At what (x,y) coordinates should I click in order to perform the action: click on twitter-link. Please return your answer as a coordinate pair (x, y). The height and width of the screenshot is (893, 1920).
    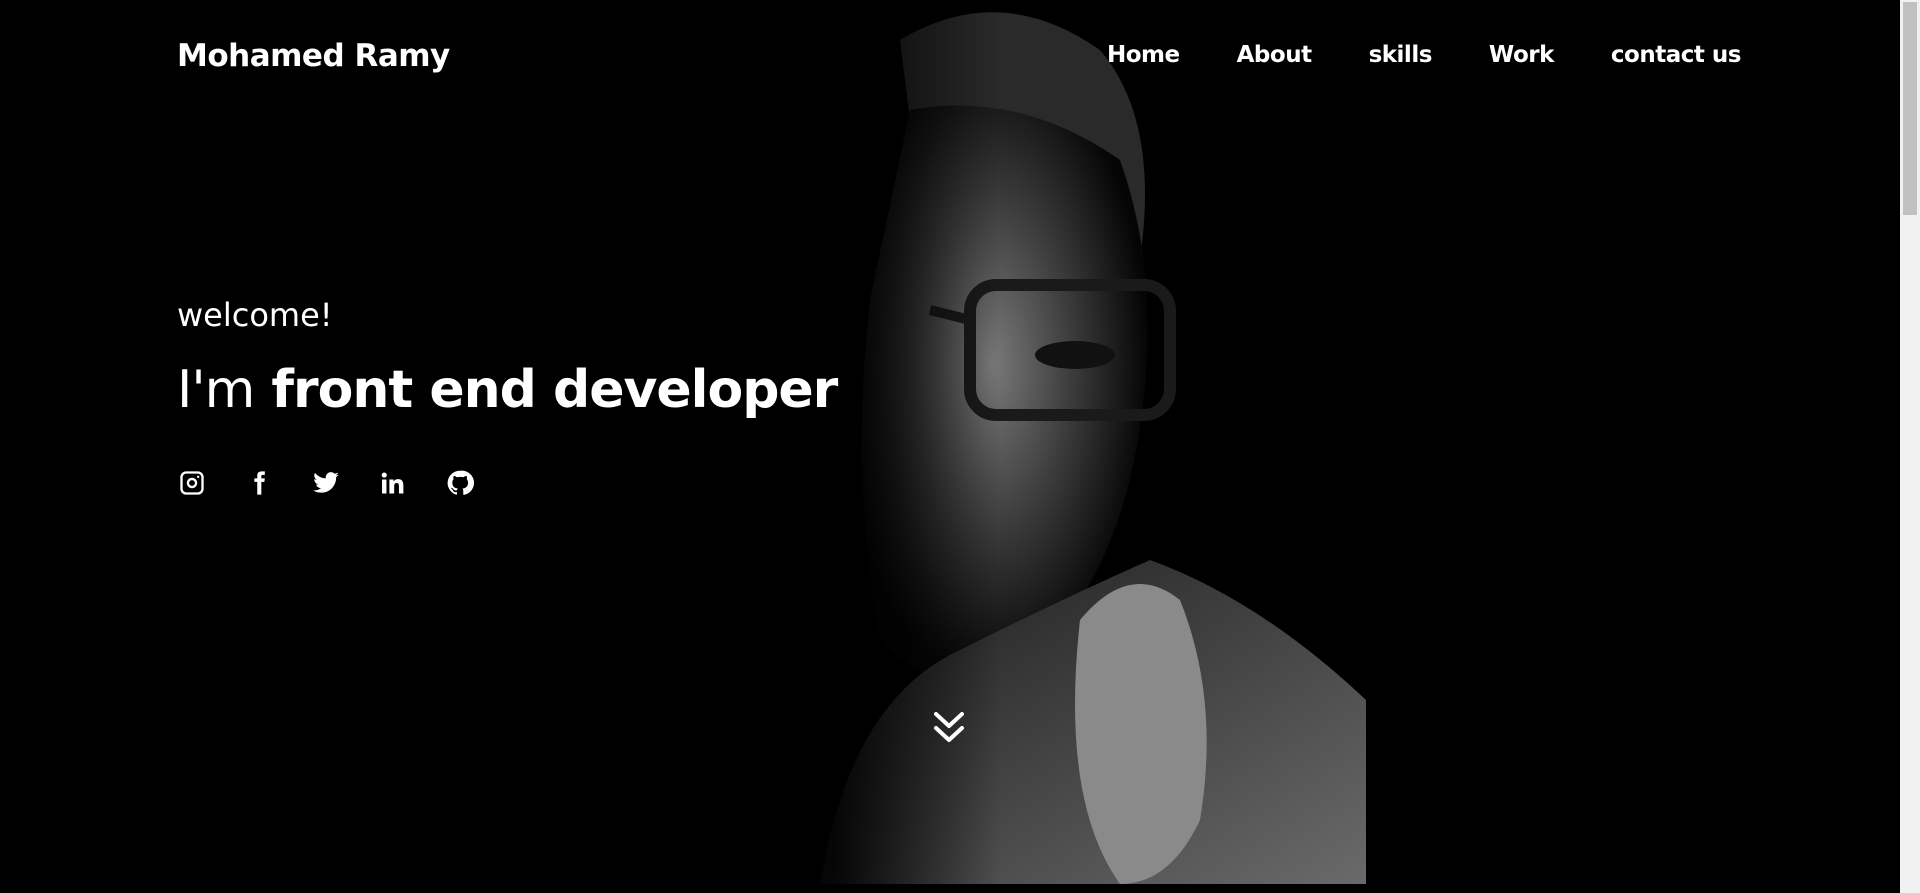
    Looking at the image, I should click on (326, 483).